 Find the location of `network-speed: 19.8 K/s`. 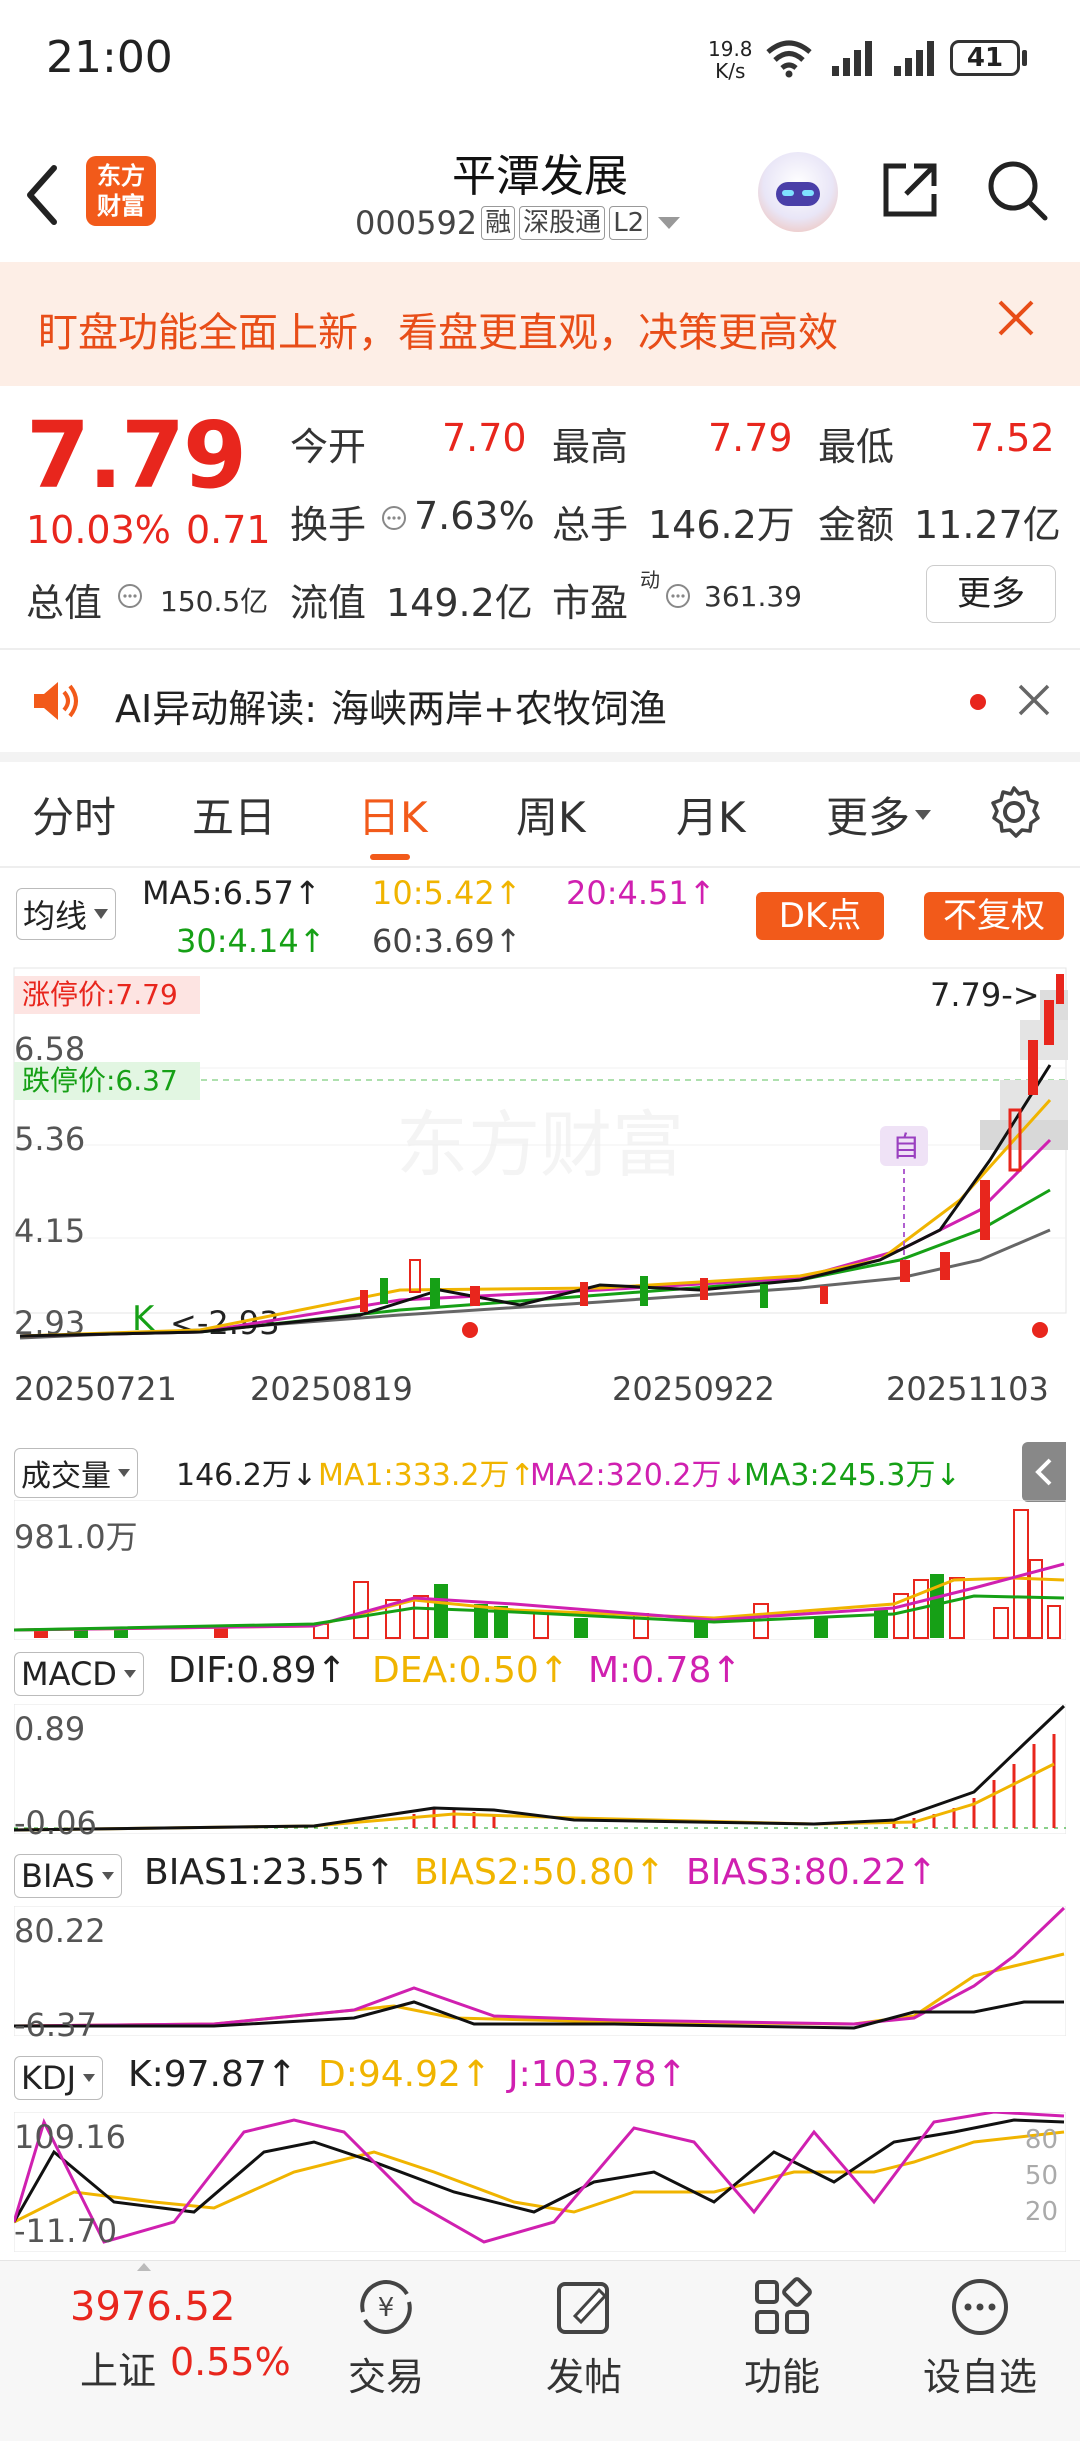

network-speed: 19.8 K/s is located at coordinates (730, 60).